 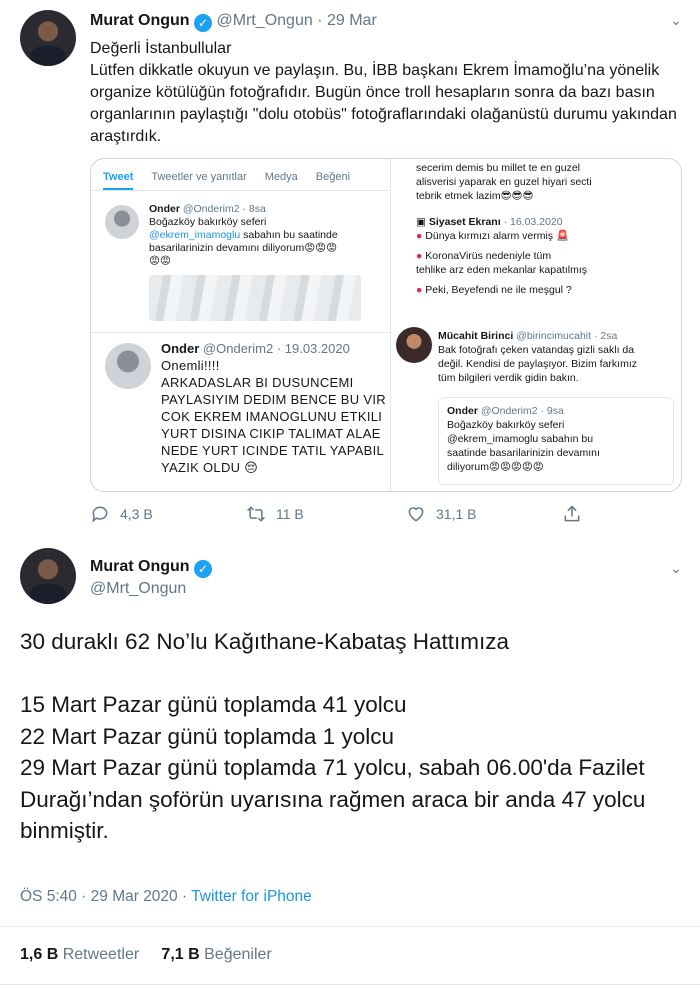 I want to click on tab-tweet: Tweet, so click(x=118, y=180).